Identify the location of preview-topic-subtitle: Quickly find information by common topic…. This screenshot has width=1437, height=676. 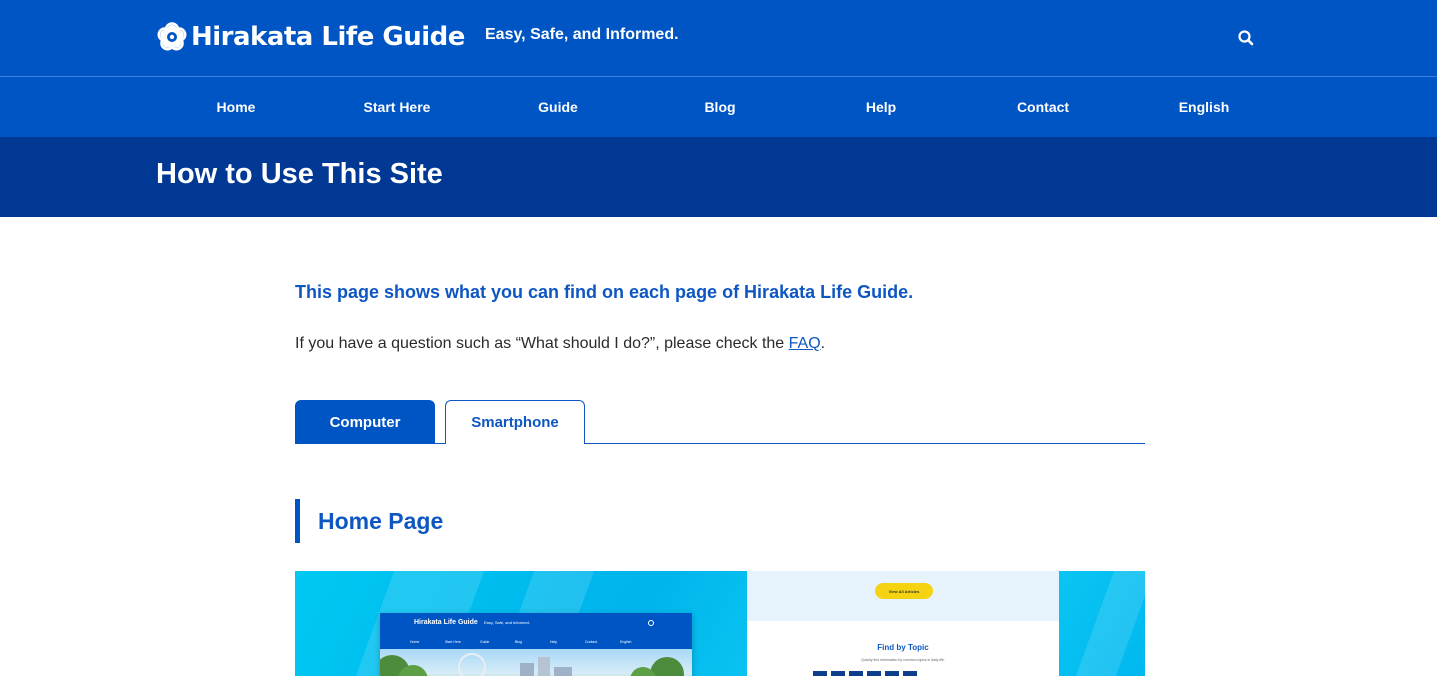
(903, 660).